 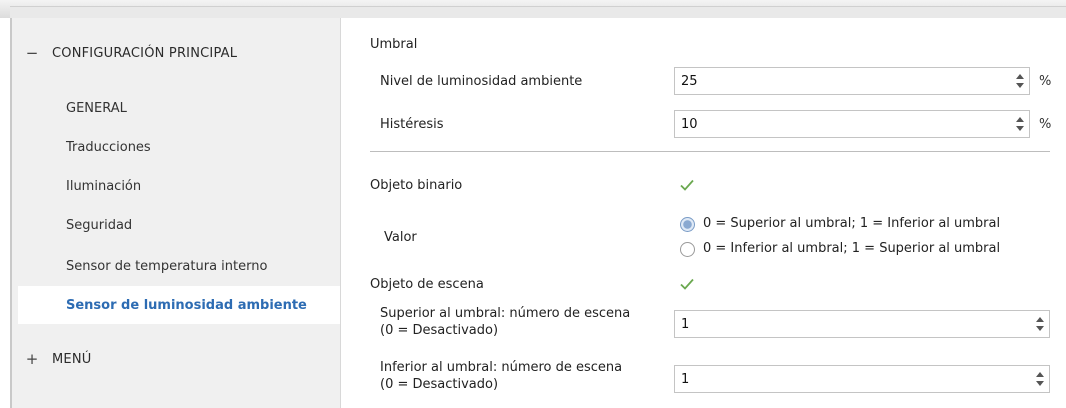 I want to click on nivel-value: 25, so click(x=689, y=81).